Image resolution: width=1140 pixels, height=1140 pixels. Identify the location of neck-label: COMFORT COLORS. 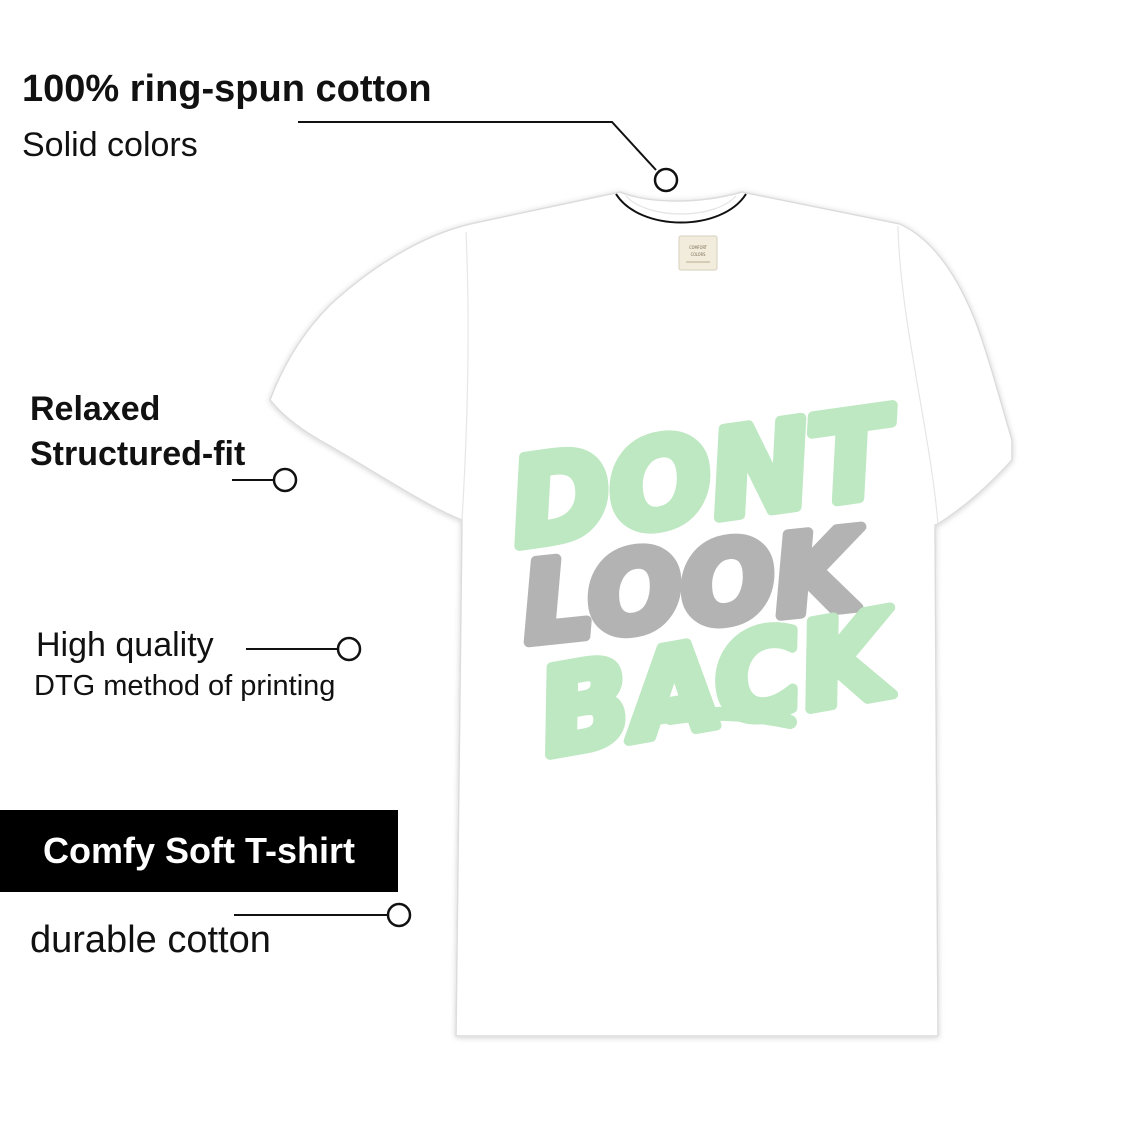
(698, 253).